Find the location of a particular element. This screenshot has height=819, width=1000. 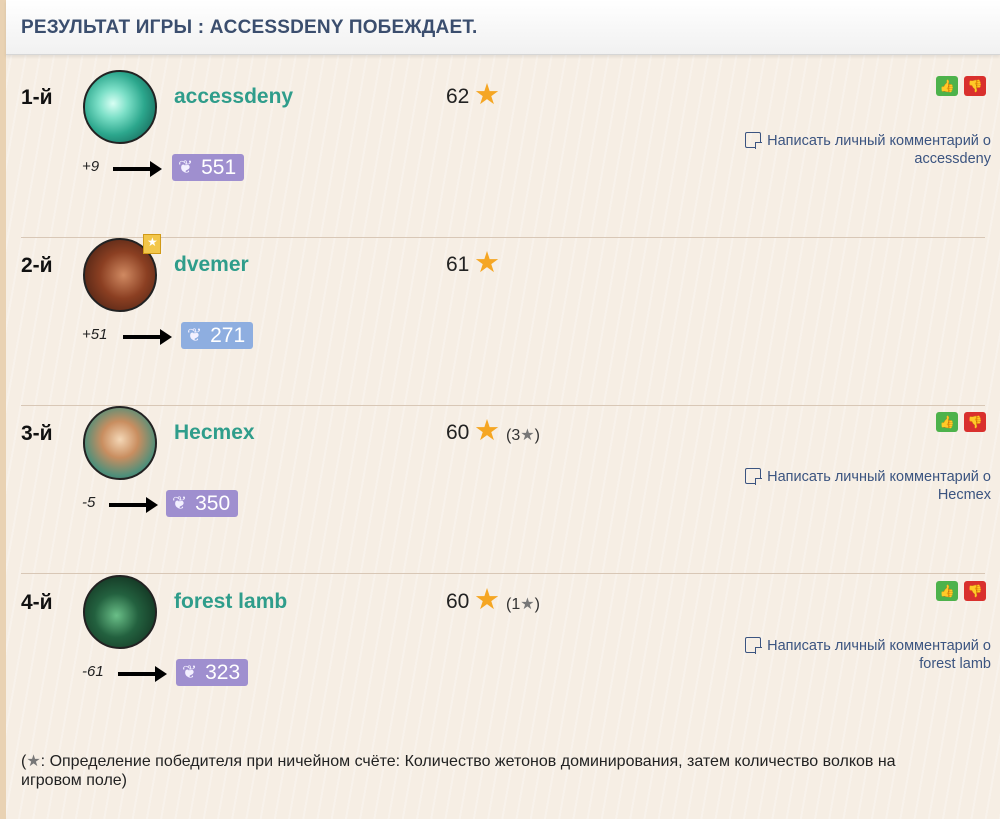

elo-delta: -5 is located at coordinates (89, 502).